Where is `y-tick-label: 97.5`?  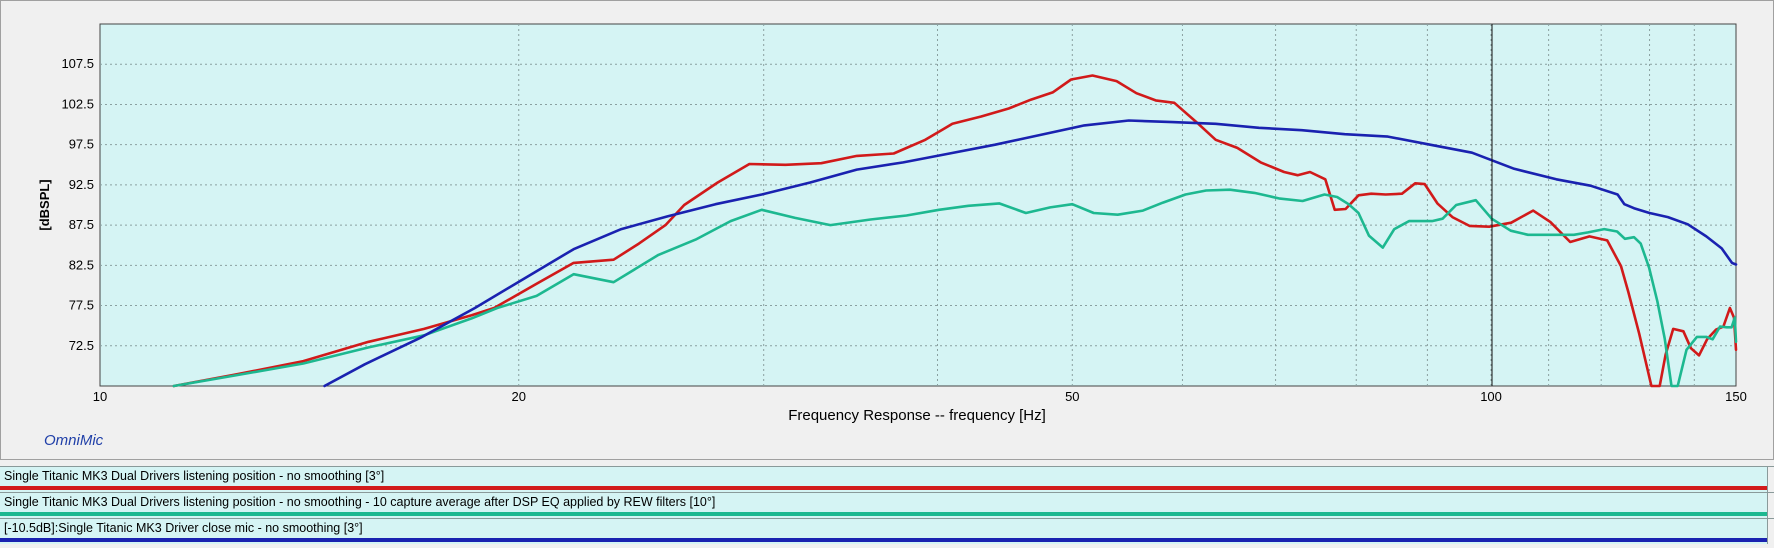 y-tick-label: 97.5 is located at coordinates (81, 144).